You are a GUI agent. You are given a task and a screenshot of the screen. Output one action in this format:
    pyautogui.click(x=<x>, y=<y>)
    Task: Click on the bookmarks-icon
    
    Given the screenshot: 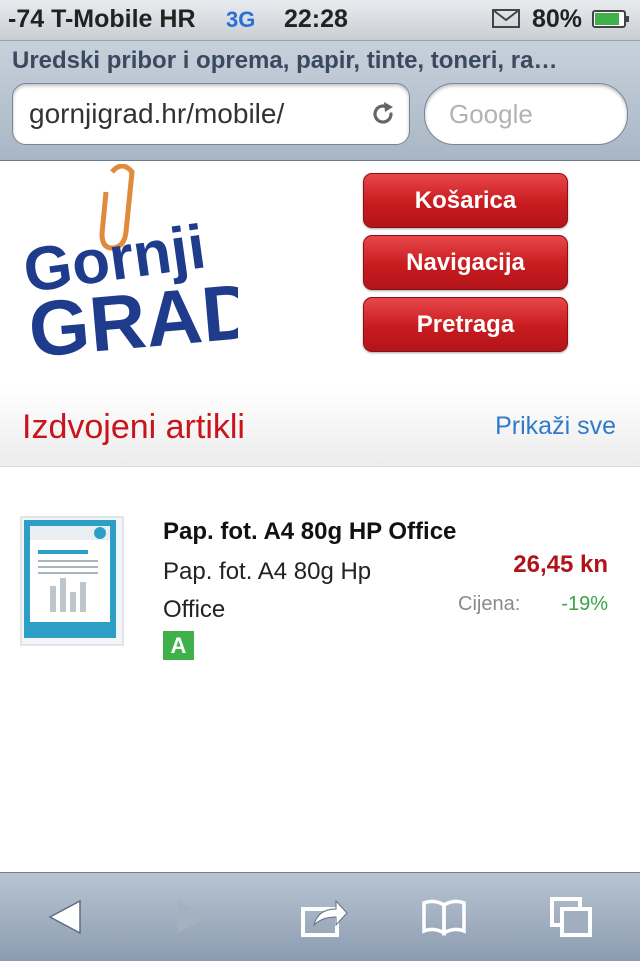 What is the action you would take?
    pyautogui.click(x=444, y=917)
    